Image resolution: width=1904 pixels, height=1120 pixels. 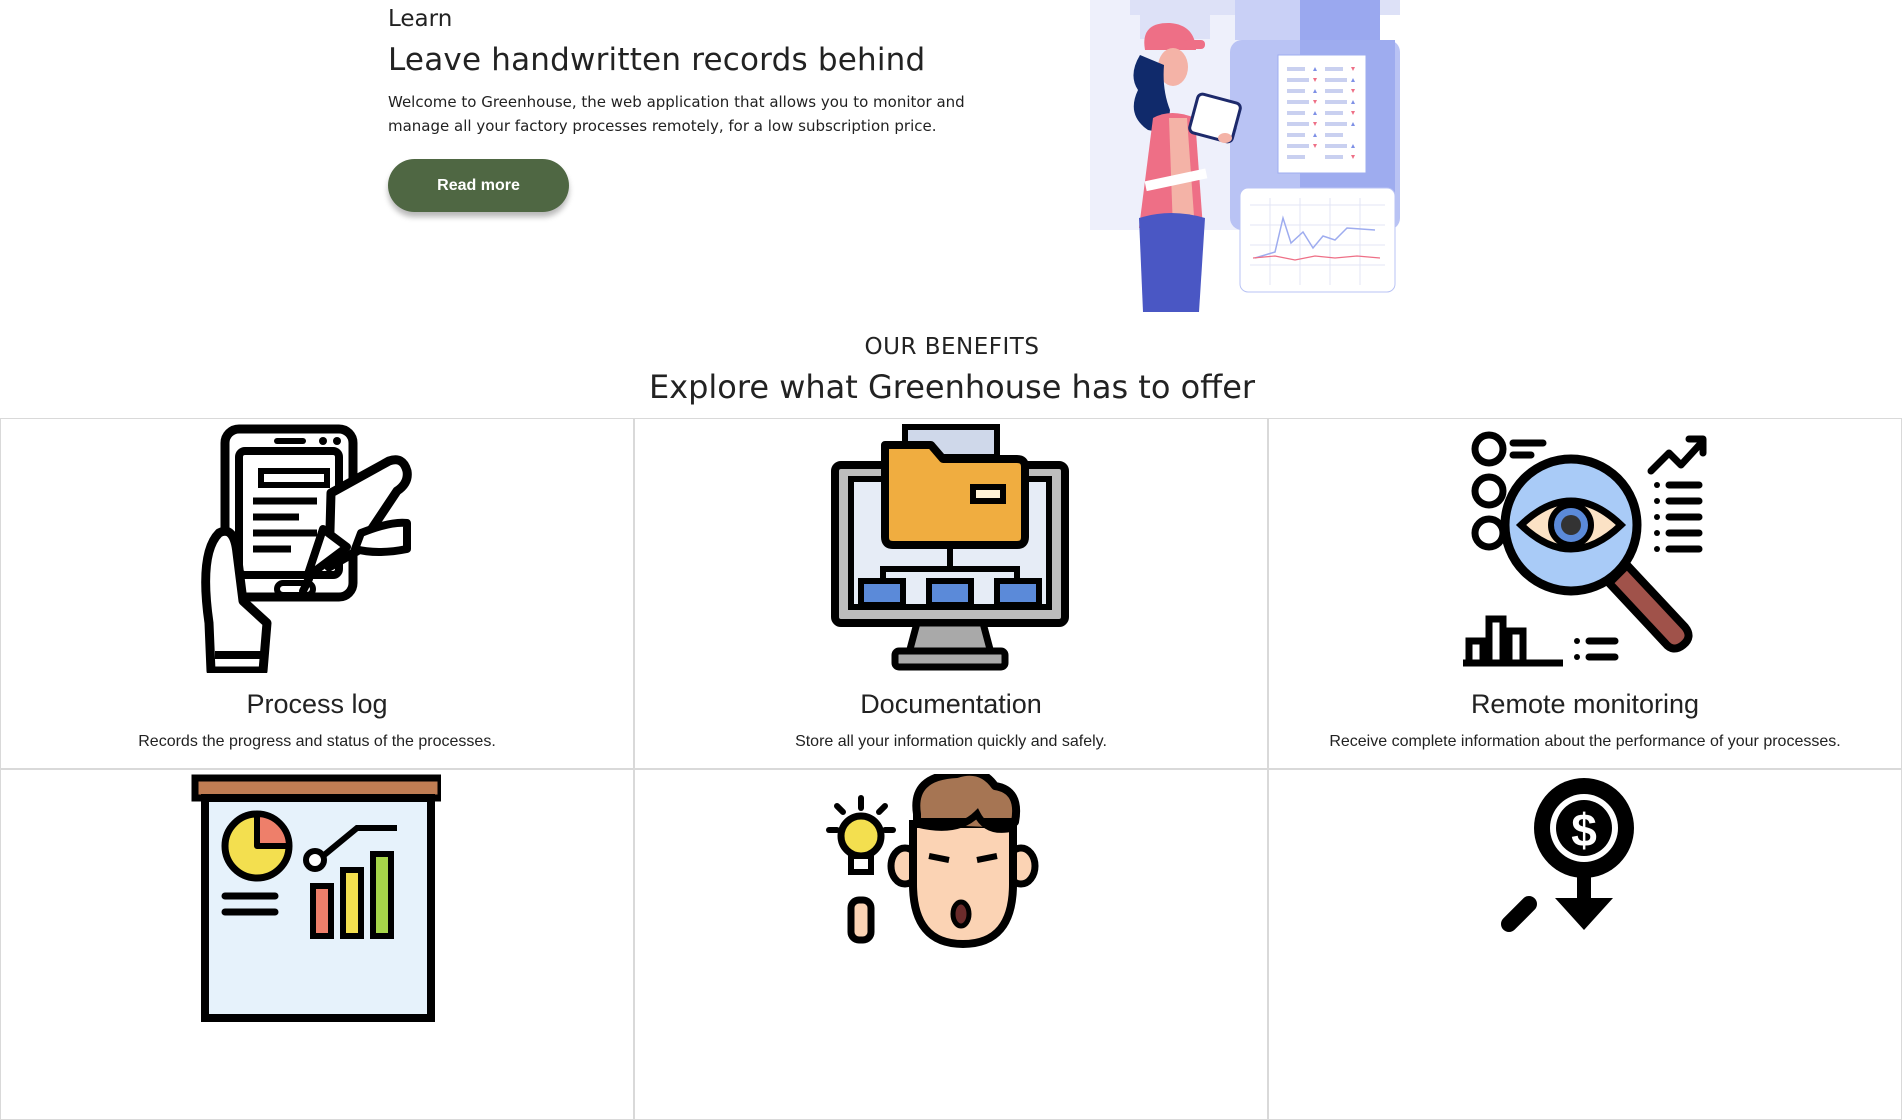 I want to click on person-idea-icon, so click(x=932, y=861).